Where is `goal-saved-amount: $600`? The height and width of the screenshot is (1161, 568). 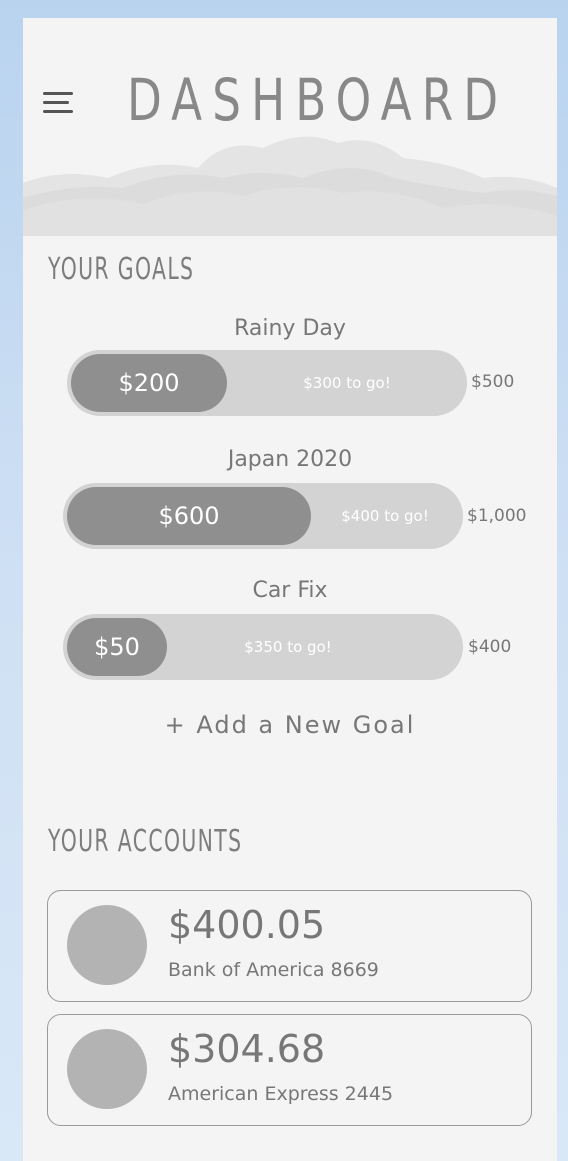 goal-saved-amount: $600 is located at coordinates (189, 516).